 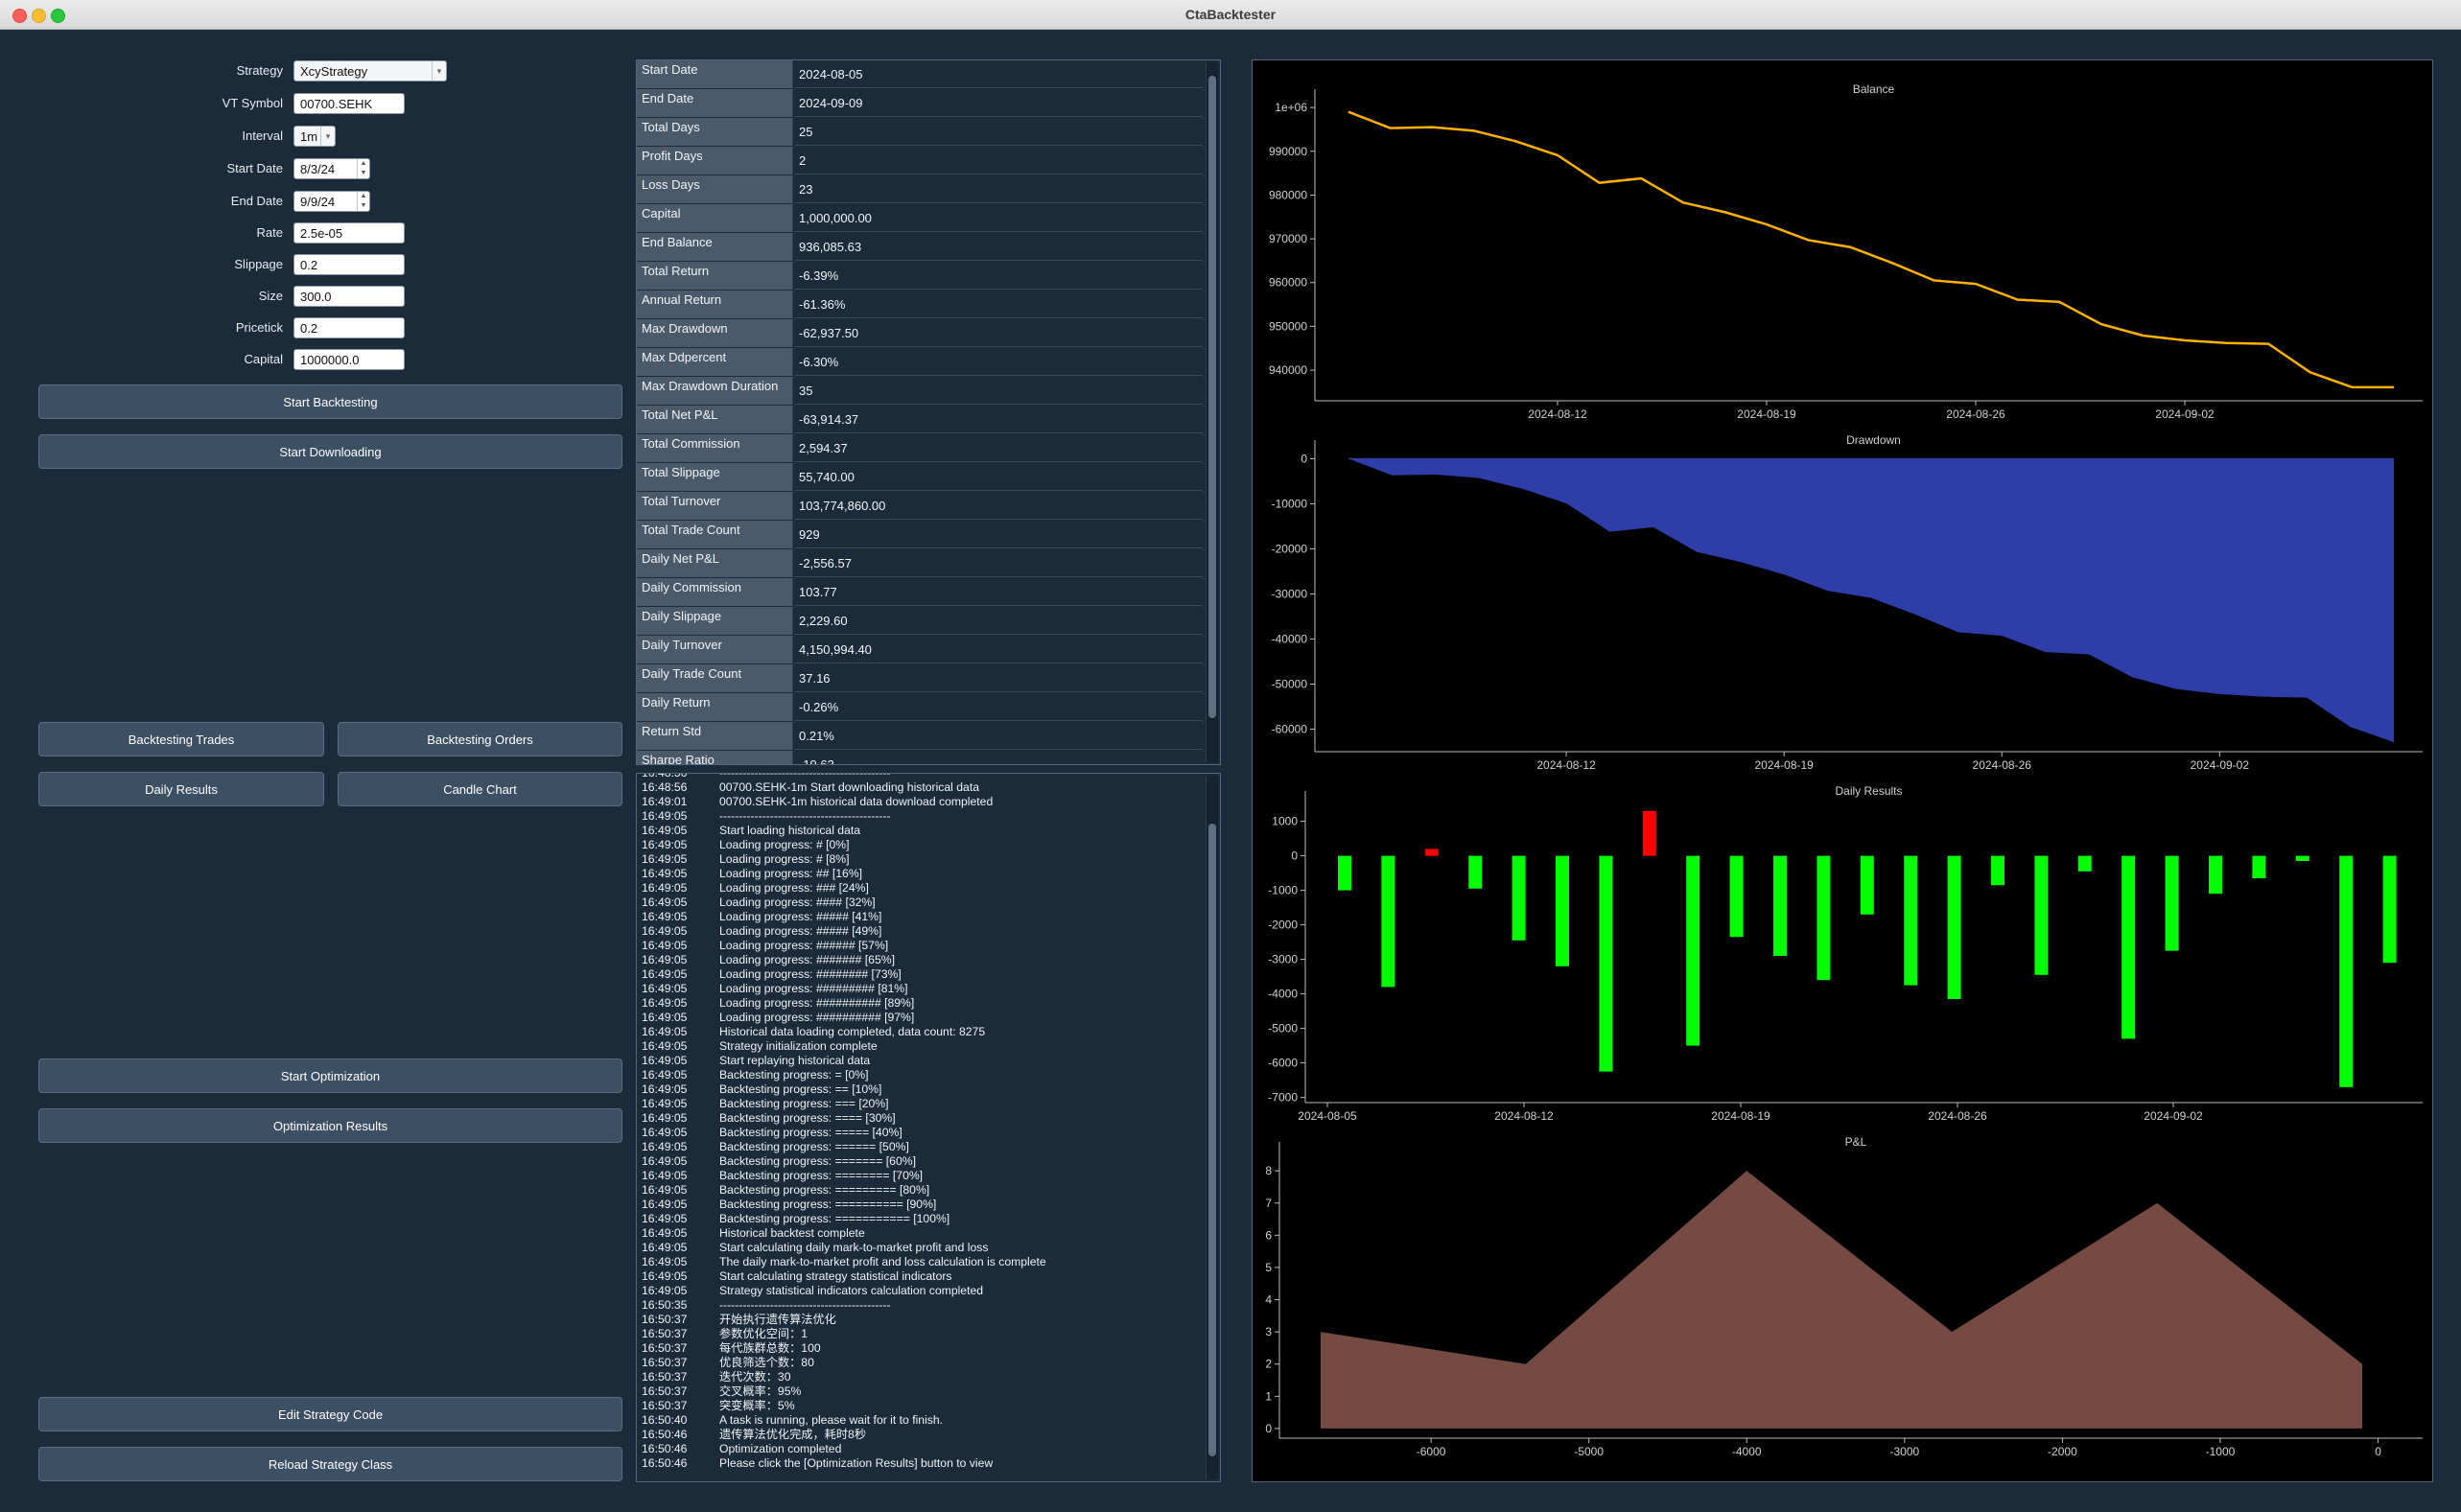 I want to click on table-row: Capital 1,000,000.00, so click(x=921, y=219).